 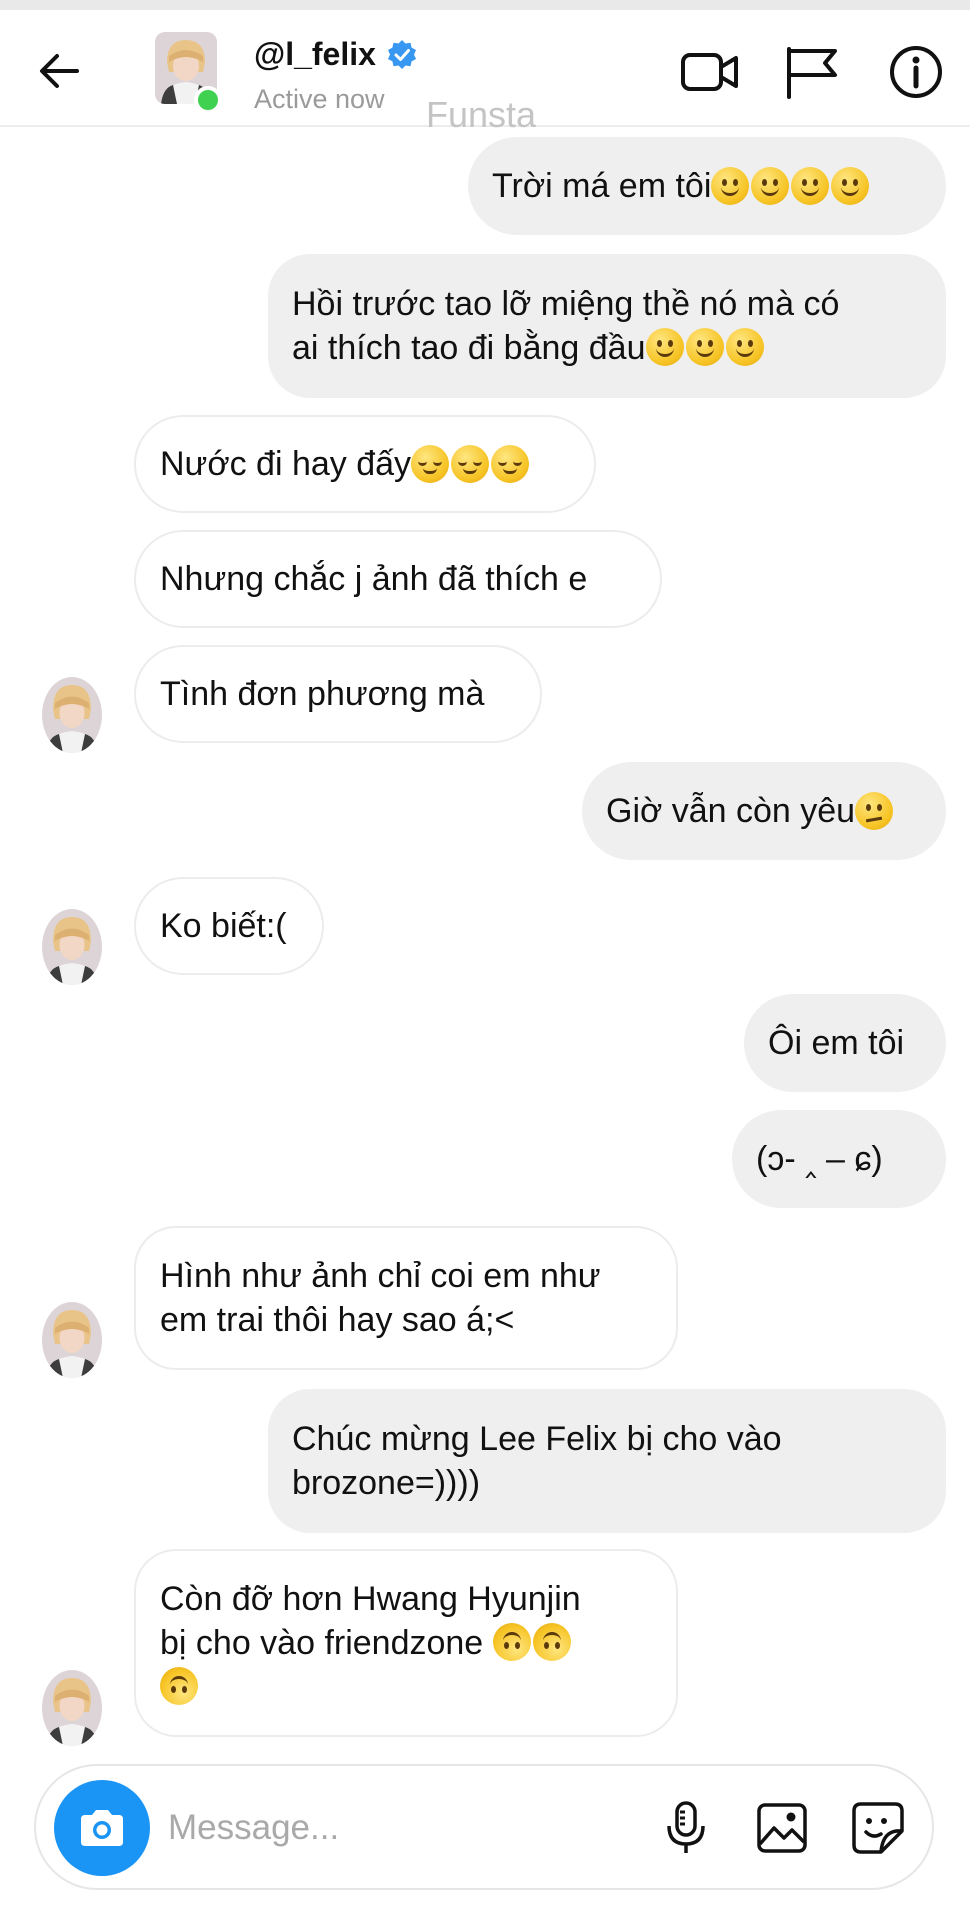 I want to click on message-composer, so click(x=484, y=1827).